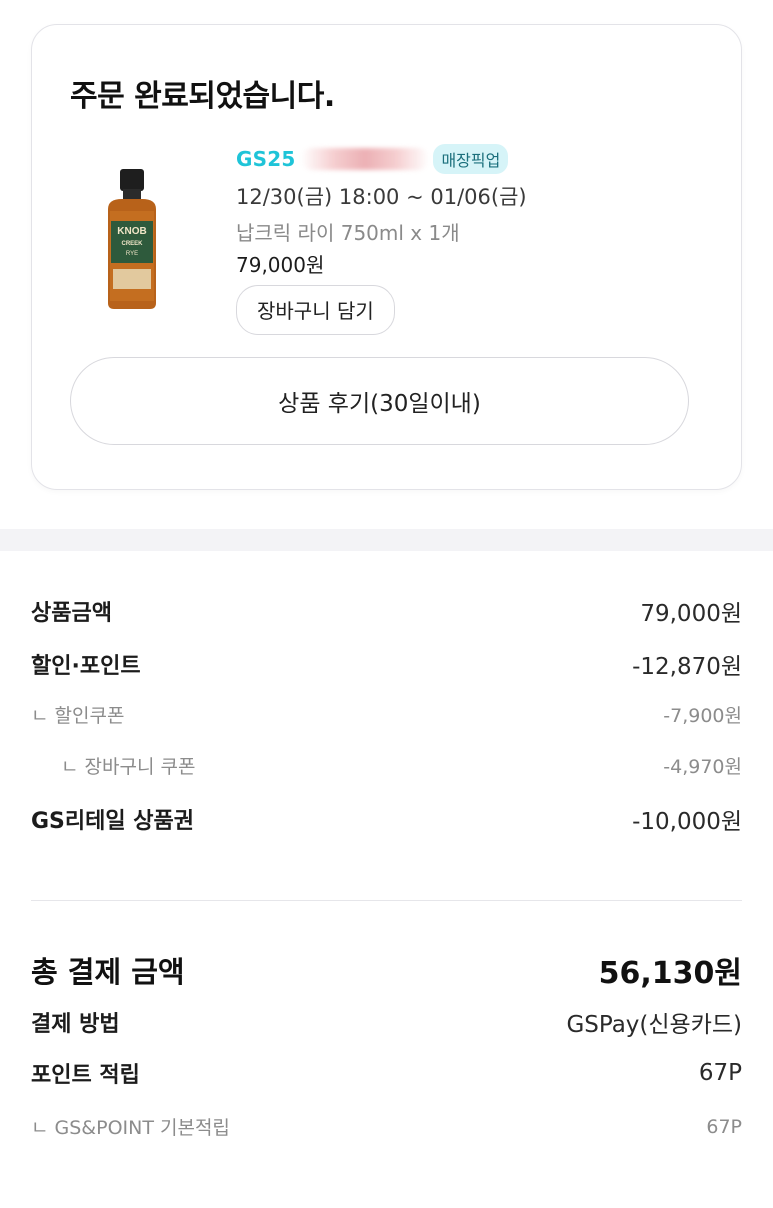 Image resolution: width=773 pixels, height=1208 pixels. What do you see at coordinates (365, 159) in the screenshot?
I see `store-name-redacted` at bounding box center [365, 159].